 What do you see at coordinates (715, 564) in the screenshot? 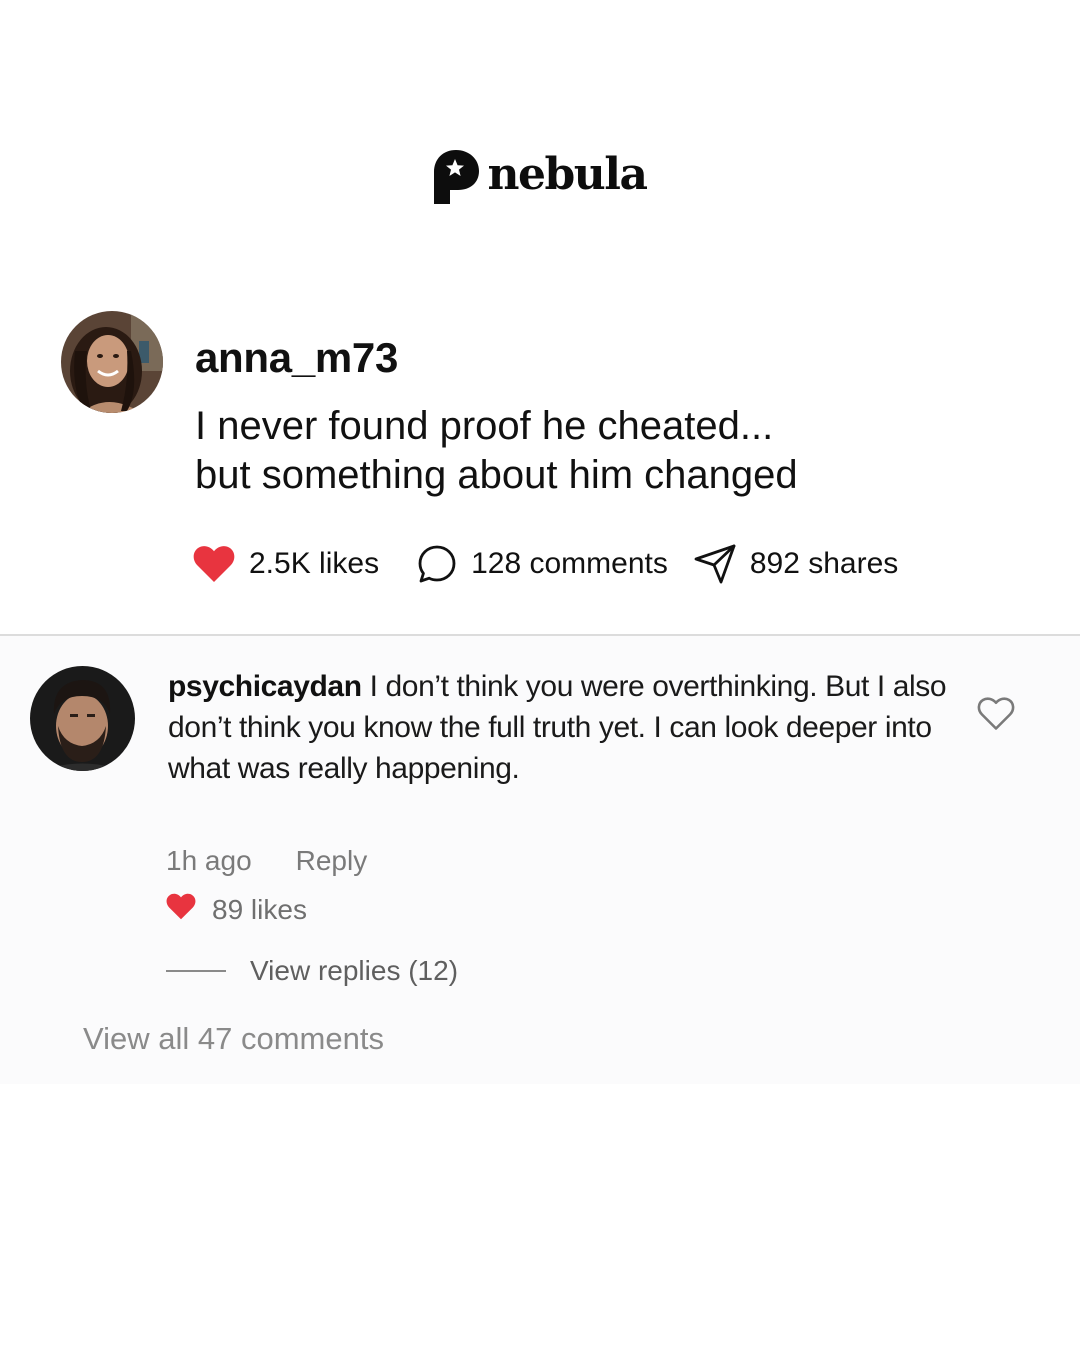
I see `paper-plane-icon` at bounding box center [715, 564].